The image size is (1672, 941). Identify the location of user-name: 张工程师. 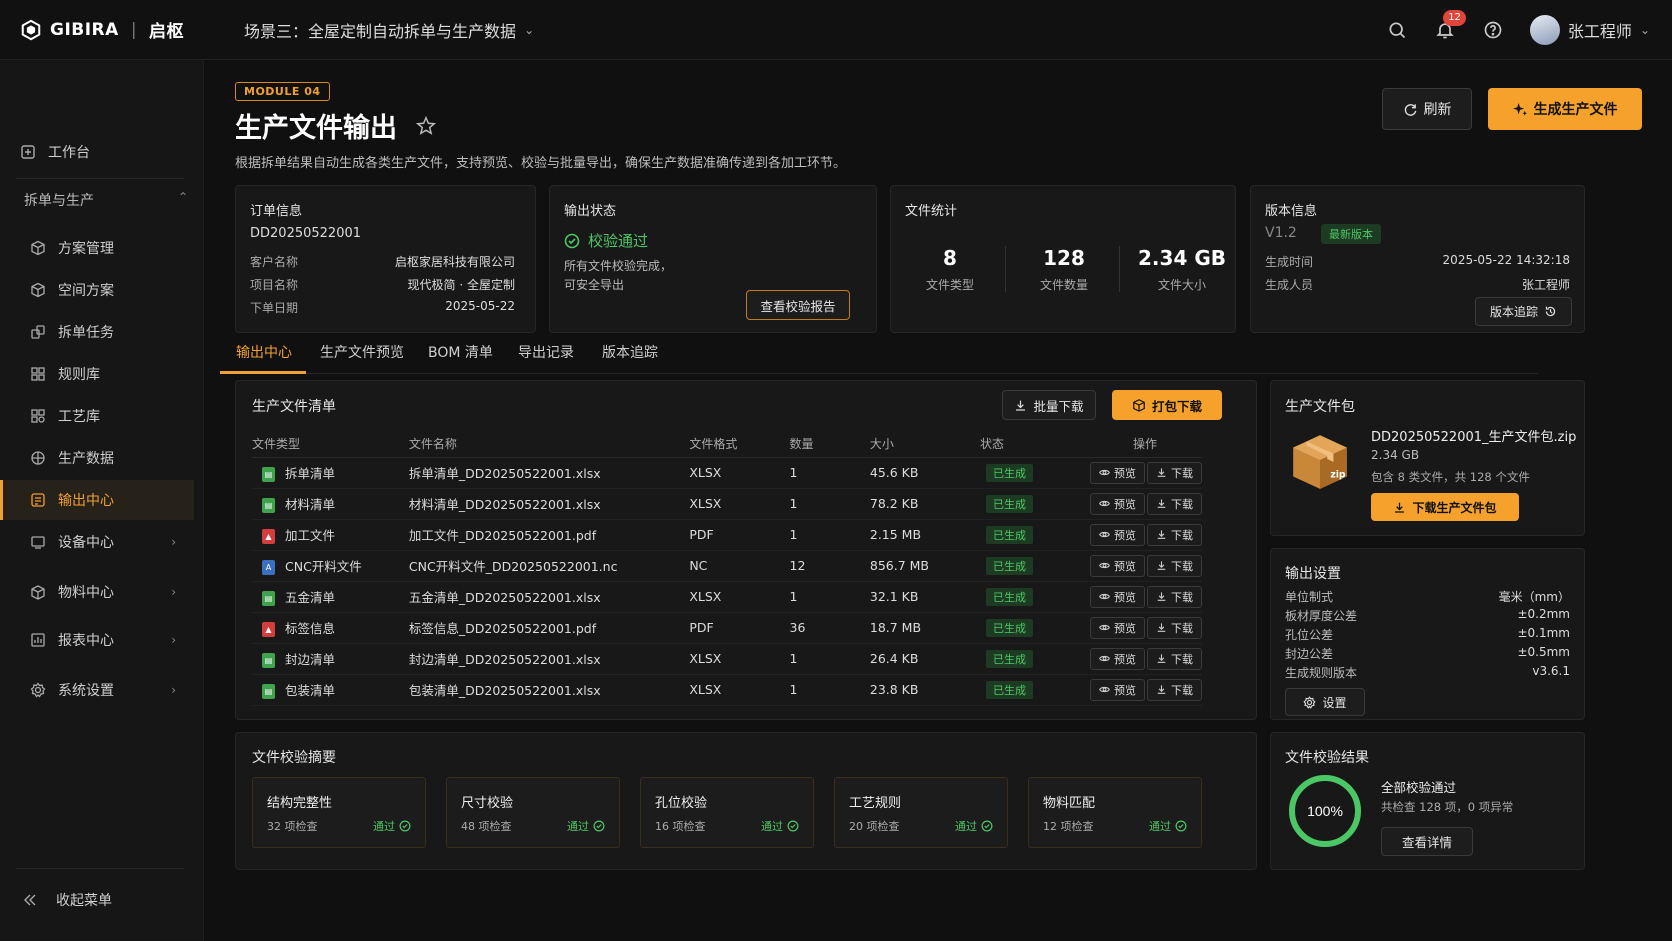
(1599, 31).